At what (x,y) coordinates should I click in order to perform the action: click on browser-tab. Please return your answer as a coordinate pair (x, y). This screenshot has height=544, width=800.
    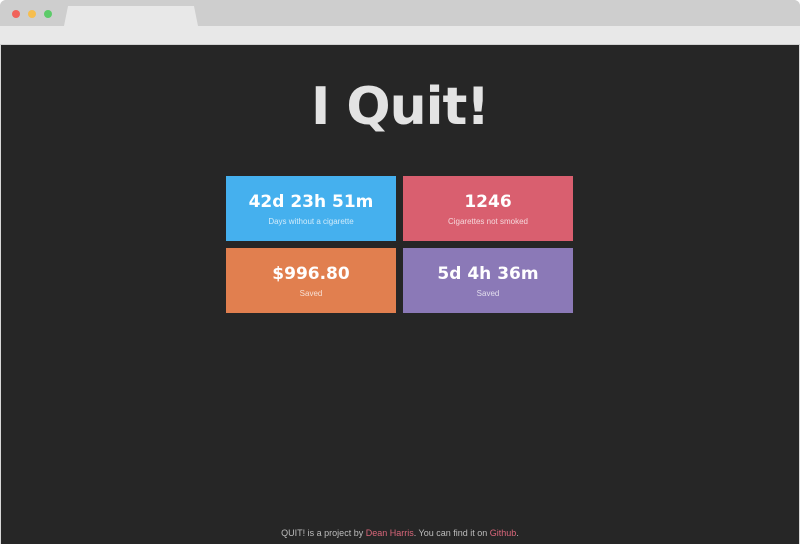
    Looking at the image, I should click on (131, 16).